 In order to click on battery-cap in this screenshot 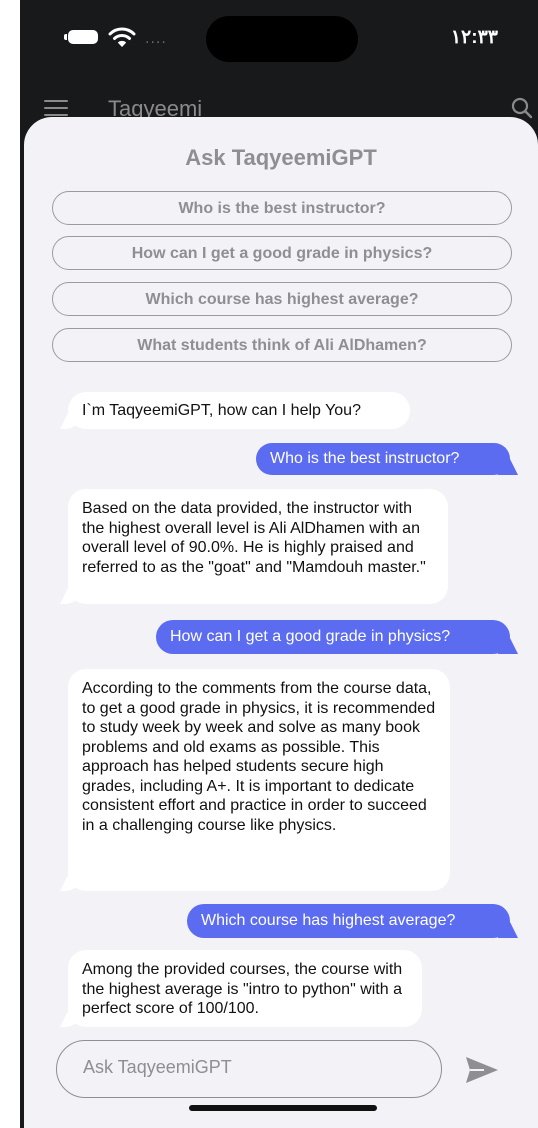, I will do `click(65, 37)`.